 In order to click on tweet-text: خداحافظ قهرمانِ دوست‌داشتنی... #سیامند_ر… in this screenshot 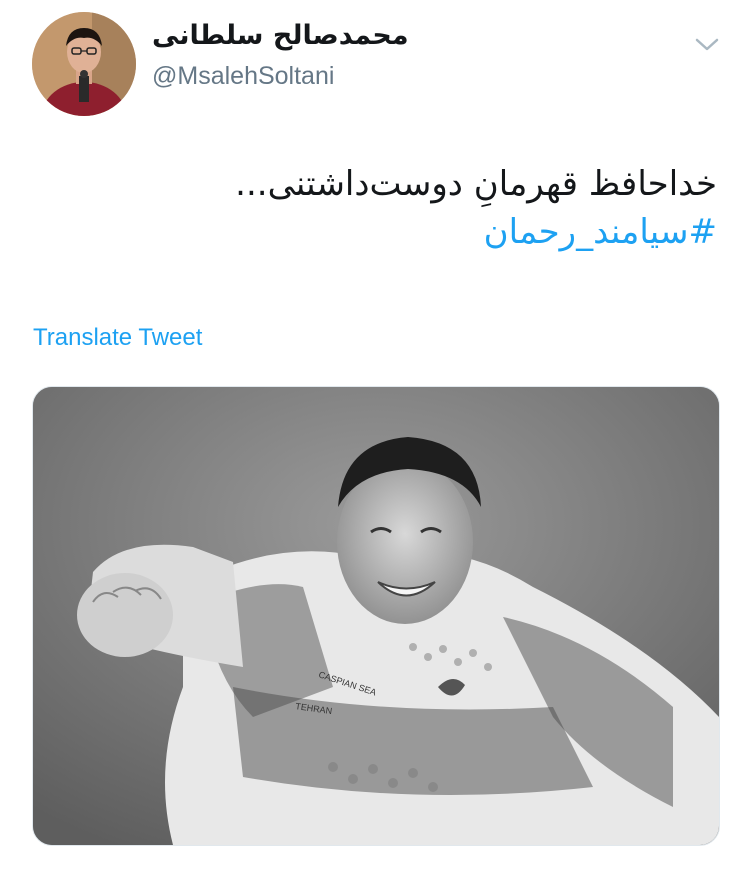, I will do `click(377, 208)`.